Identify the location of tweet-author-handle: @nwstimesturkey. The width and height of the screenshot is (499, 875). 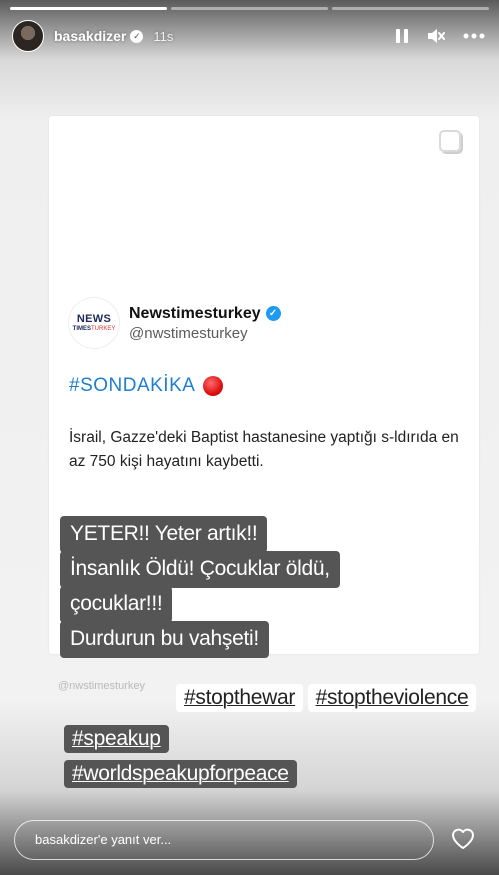
(188, 333).